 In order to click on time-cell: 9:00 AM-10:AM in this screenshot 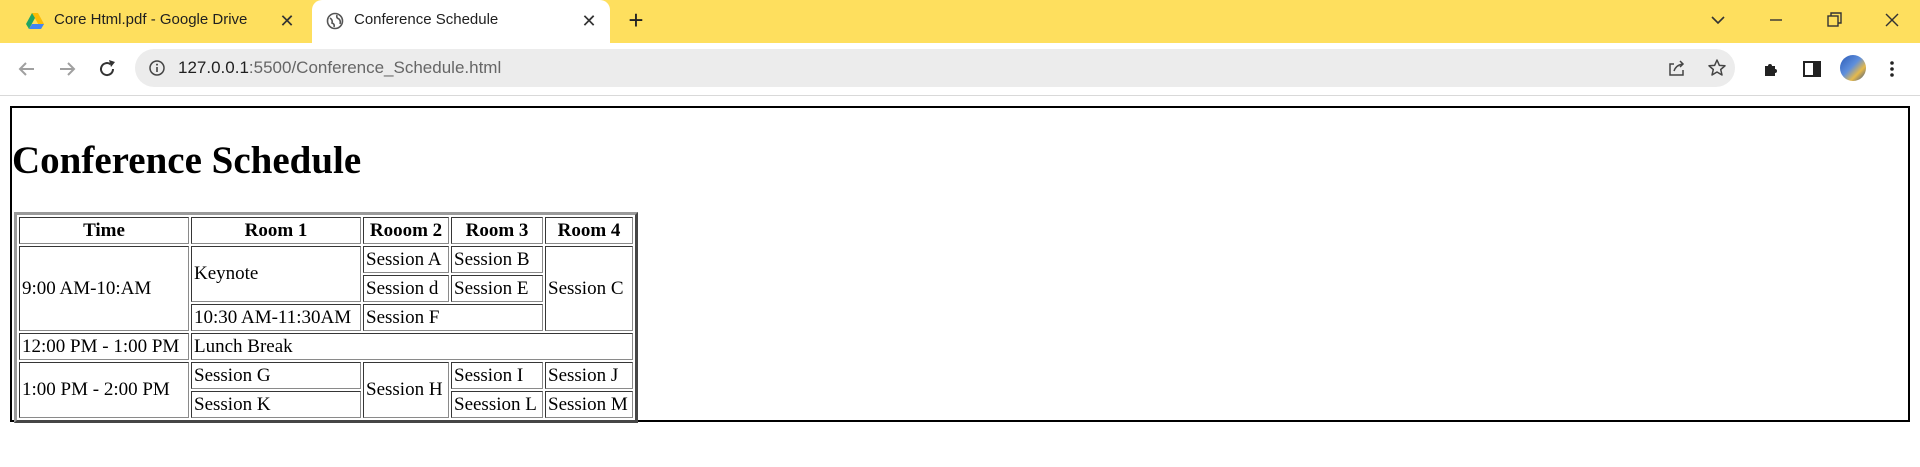, I will do `click(104, 288)`.